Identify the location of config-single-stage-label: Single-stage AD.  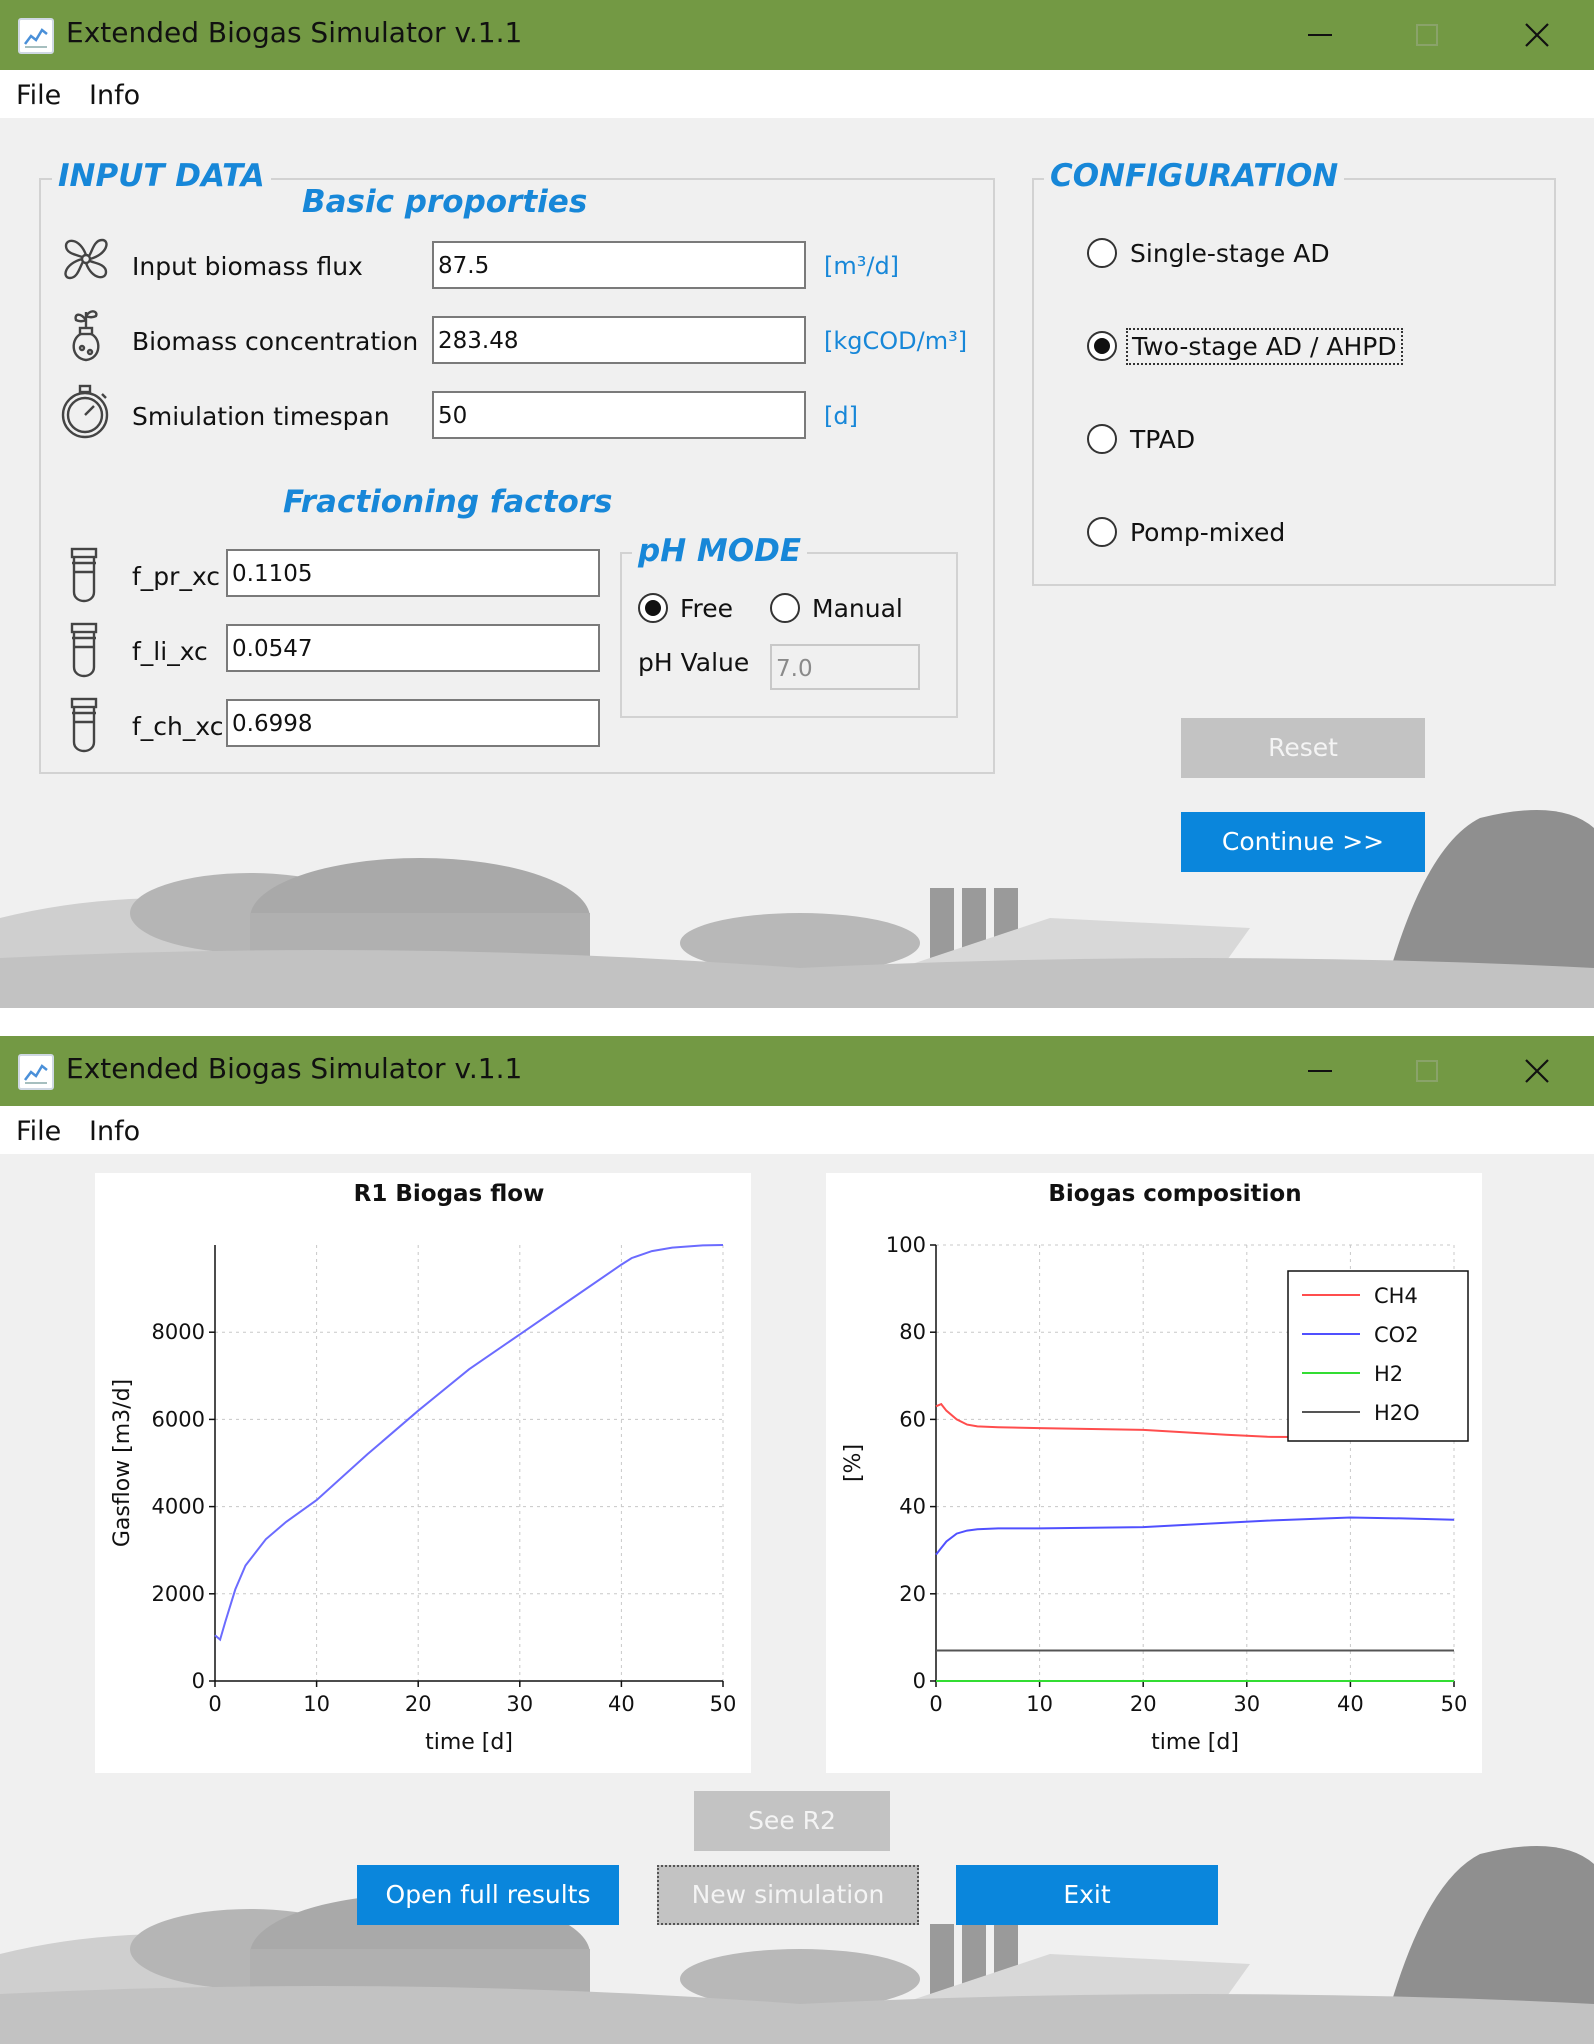
(1230, 253).